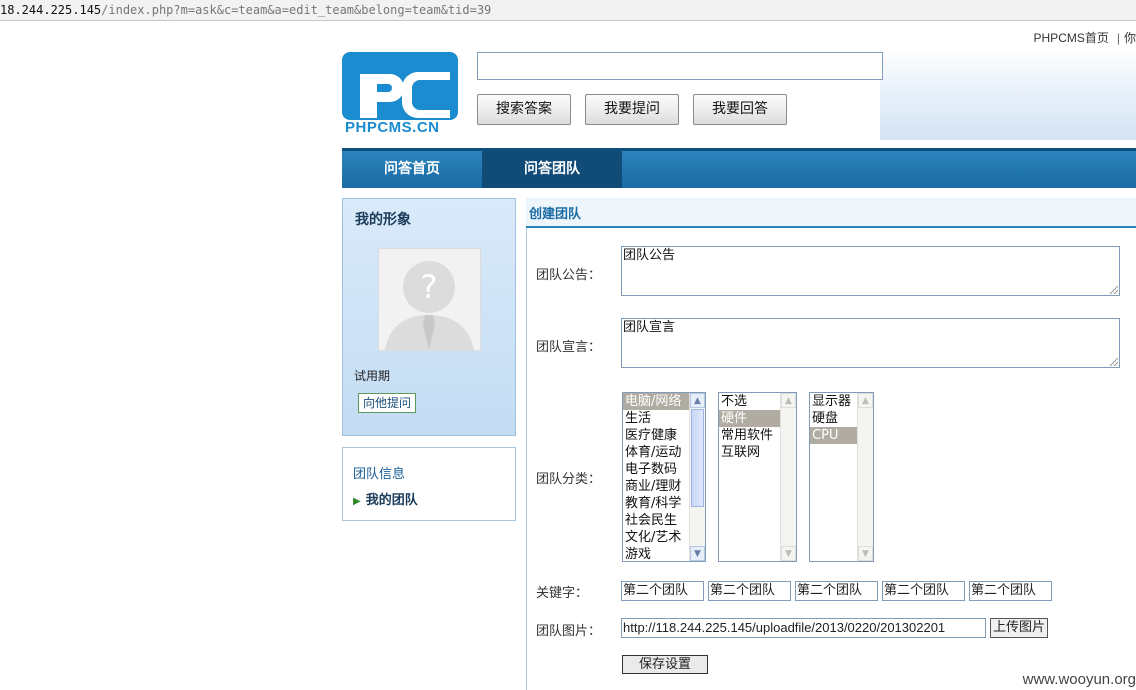 The image size is (1136, 690). Describe the element at coordinates (1019, 628) in the screenshot. I see `upload-image-button: 上传图片` at that location.